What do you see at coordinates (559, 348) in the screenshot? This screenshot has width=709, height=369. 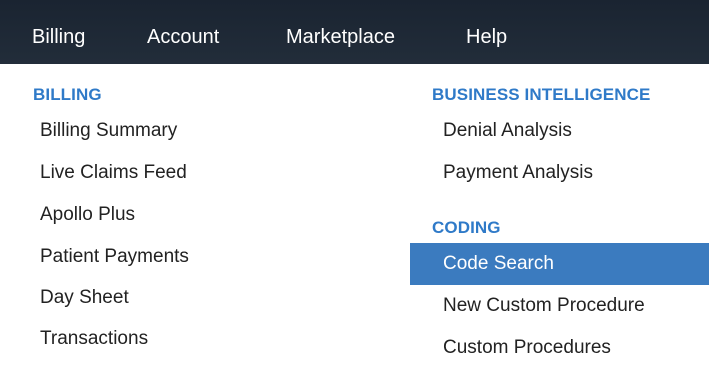 I see `menu-item-custom-procedures: Custom Procedures` at bounding box center [559, 348].